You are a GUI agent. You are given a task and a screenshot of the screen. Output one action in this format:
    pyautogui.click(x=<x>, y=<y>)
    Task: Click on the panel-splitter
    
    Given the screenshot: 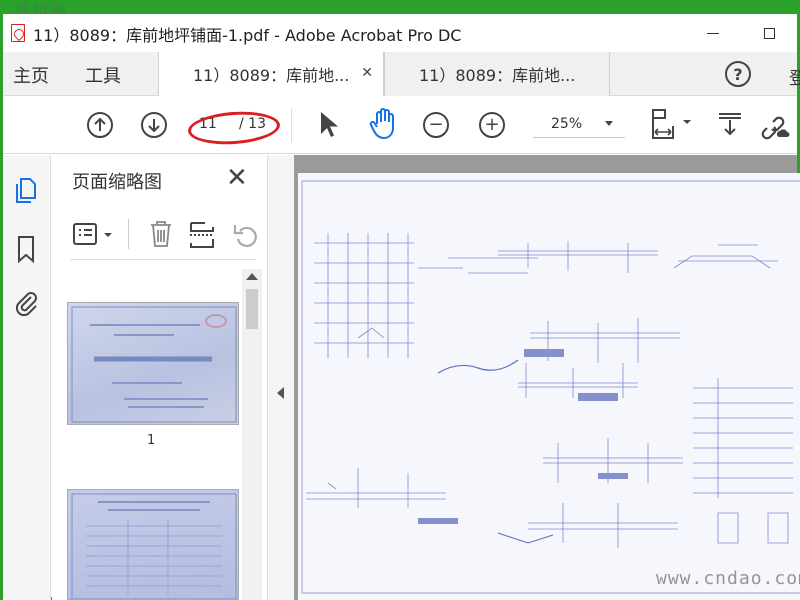 What is the action you would take?
    pyautogui.click(x=281, y=377)
    